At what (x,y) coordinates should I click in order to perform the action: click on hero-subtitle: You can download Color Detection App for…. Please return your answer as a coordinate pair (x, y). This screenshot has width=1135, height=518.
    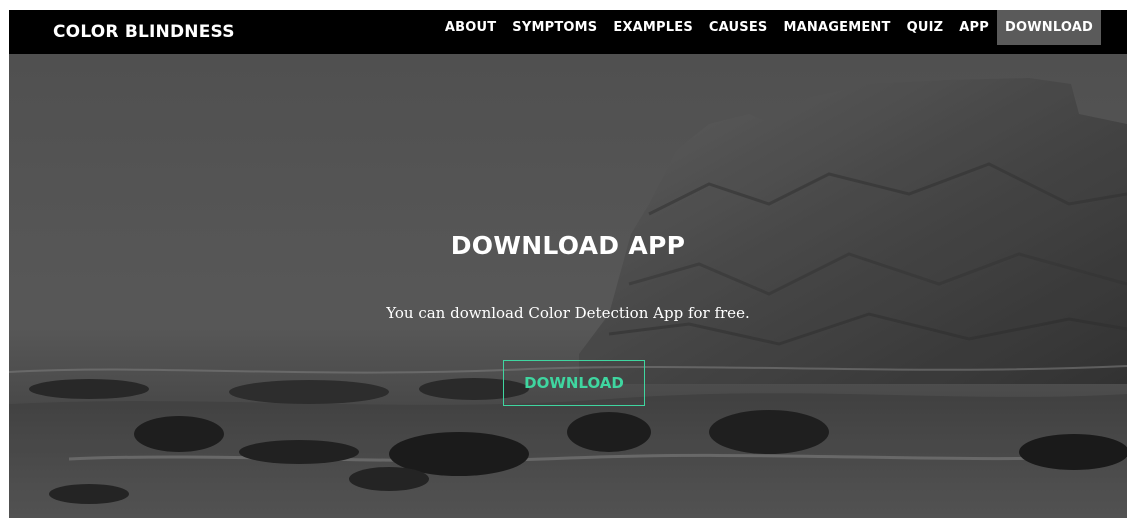
    Looking at the image, I should click on (568, 313).